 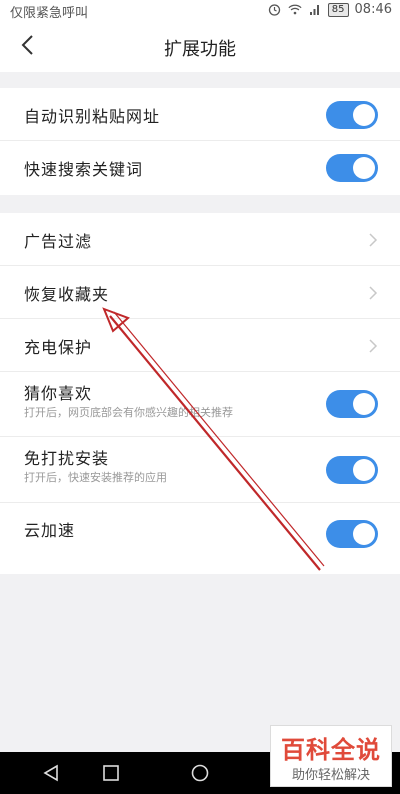 What do you see at coordinates (200, 292) in the screenshot?
I see `setting-row-restore-bookmarks: 恢复收藏夹` at bounding box center [200, 292].